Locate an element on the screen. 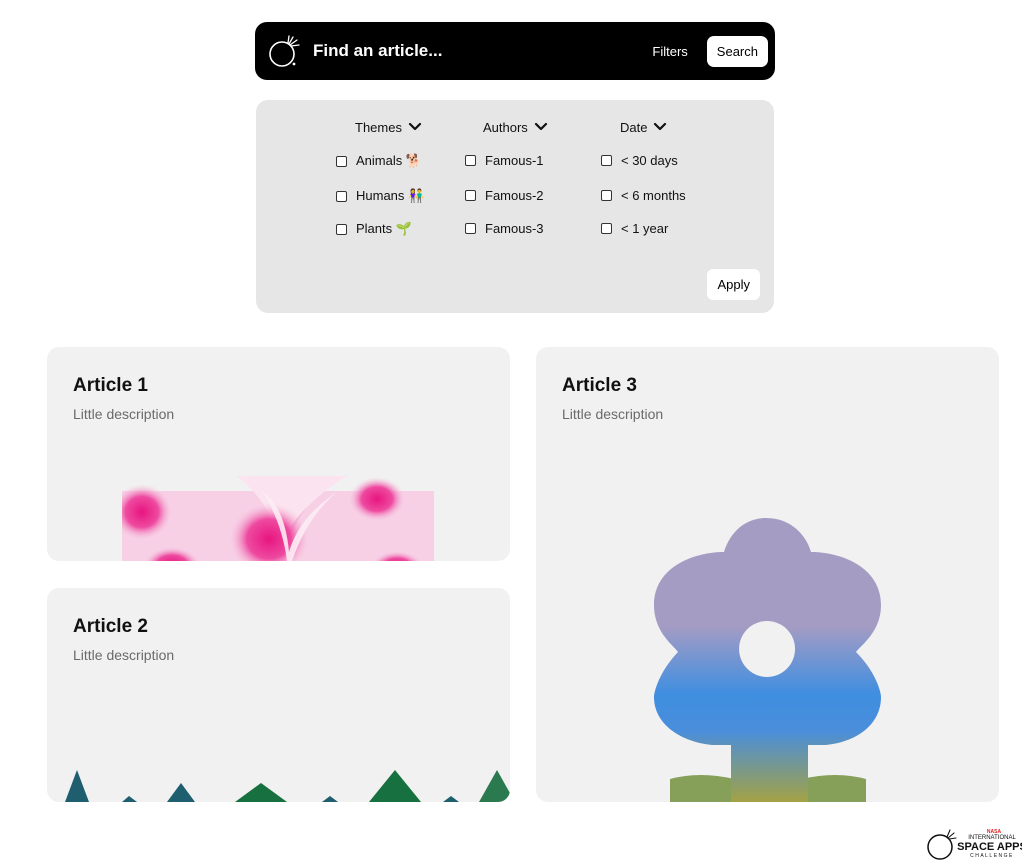  option-animals: Animals 🐕 is located at coordinates (379, 161).